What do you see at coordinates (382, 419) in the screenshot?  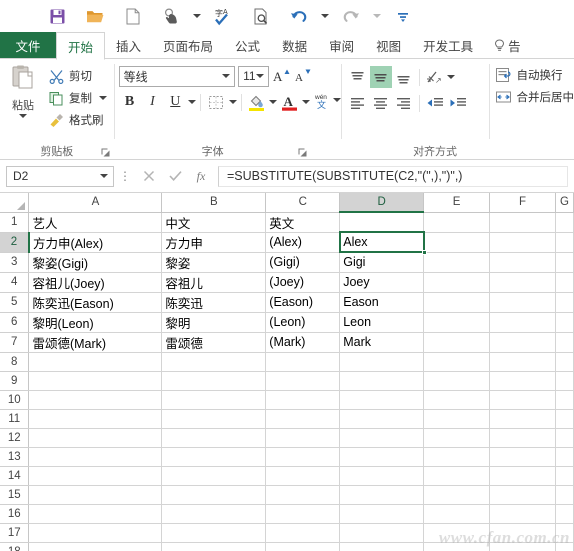 I see `cell-D11` at bounding box center [382, 419].